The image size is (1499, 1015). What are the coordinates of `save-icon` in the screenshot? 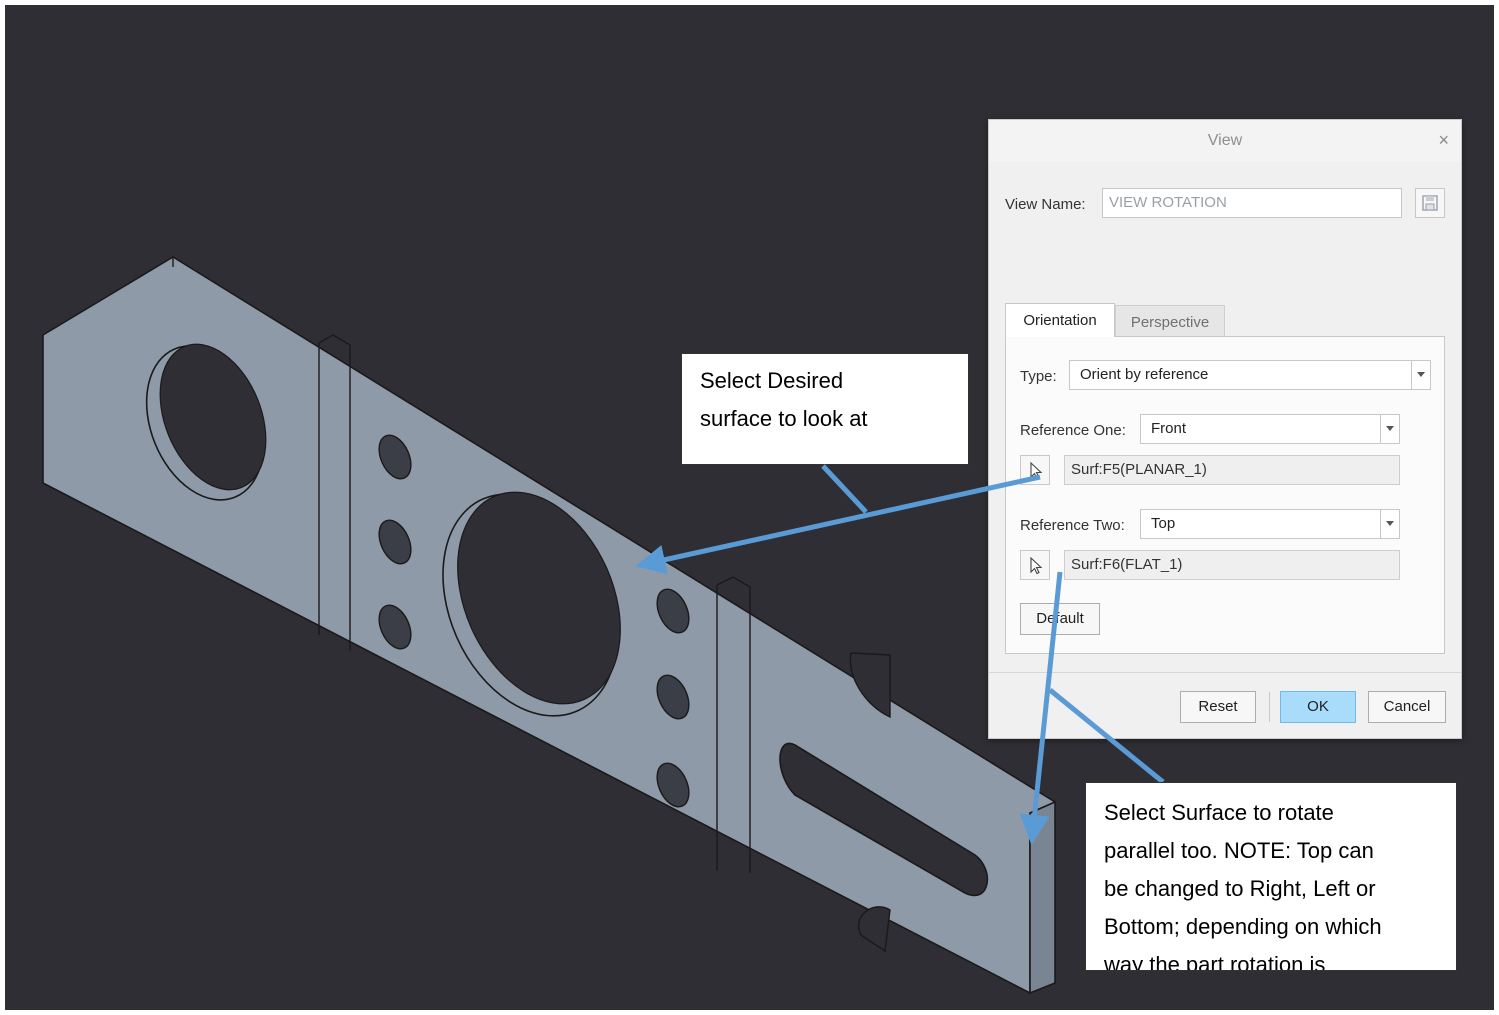 It's located at (1430, 203).